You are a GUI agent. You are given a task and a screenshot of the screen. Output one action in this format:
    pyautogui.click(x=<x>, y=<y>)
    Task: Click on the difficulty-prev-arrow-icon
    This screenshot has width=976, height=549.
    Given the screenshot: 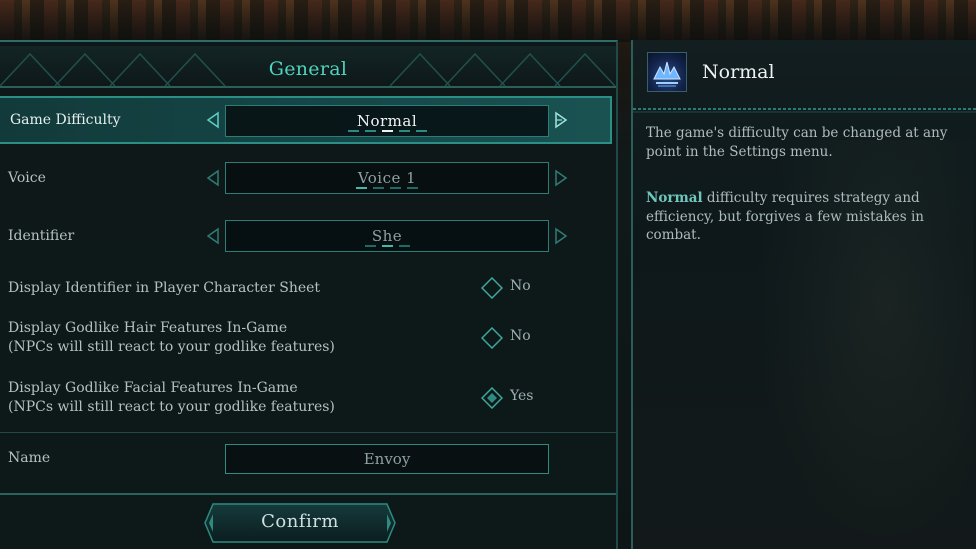 What is the action you would take?
    pyautogui.click(x=213, y=120)
    